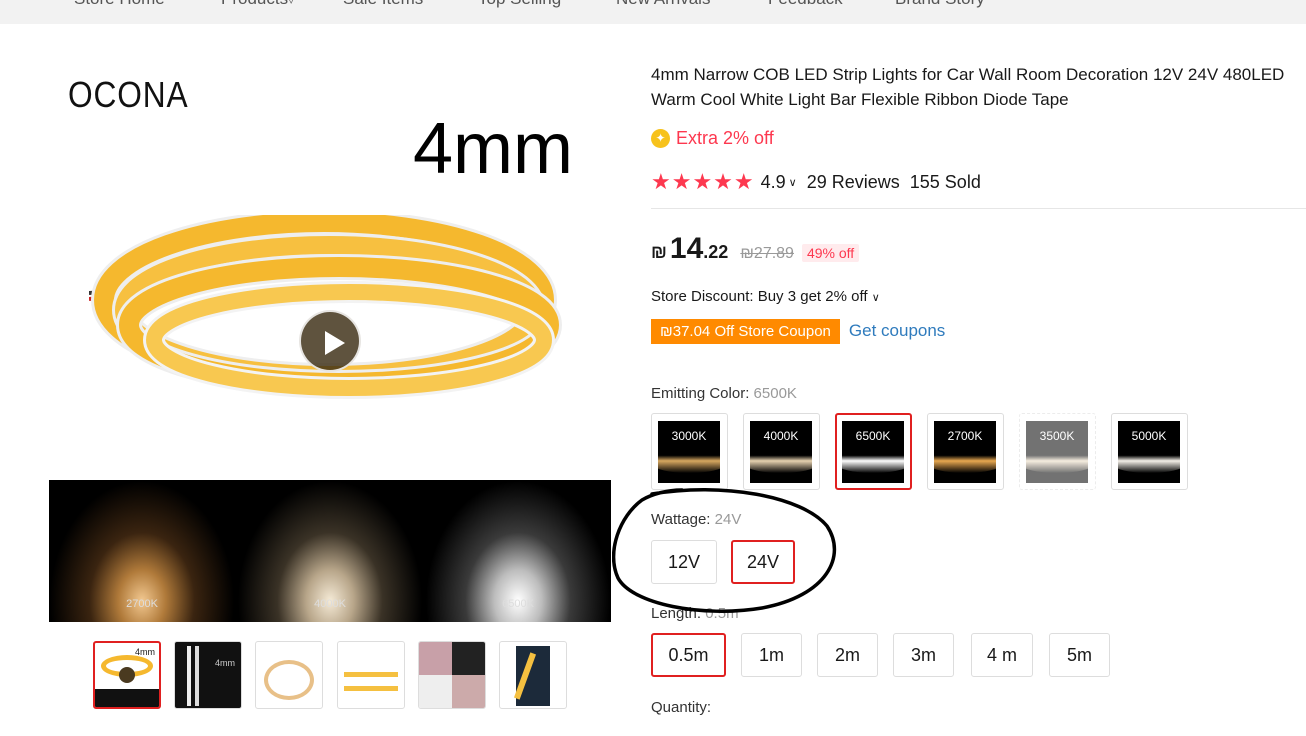  What do you see at coordinates (771, 655) in the screenshot?
I see `length-option-1m: 1m` at bounding box center [771, 655].